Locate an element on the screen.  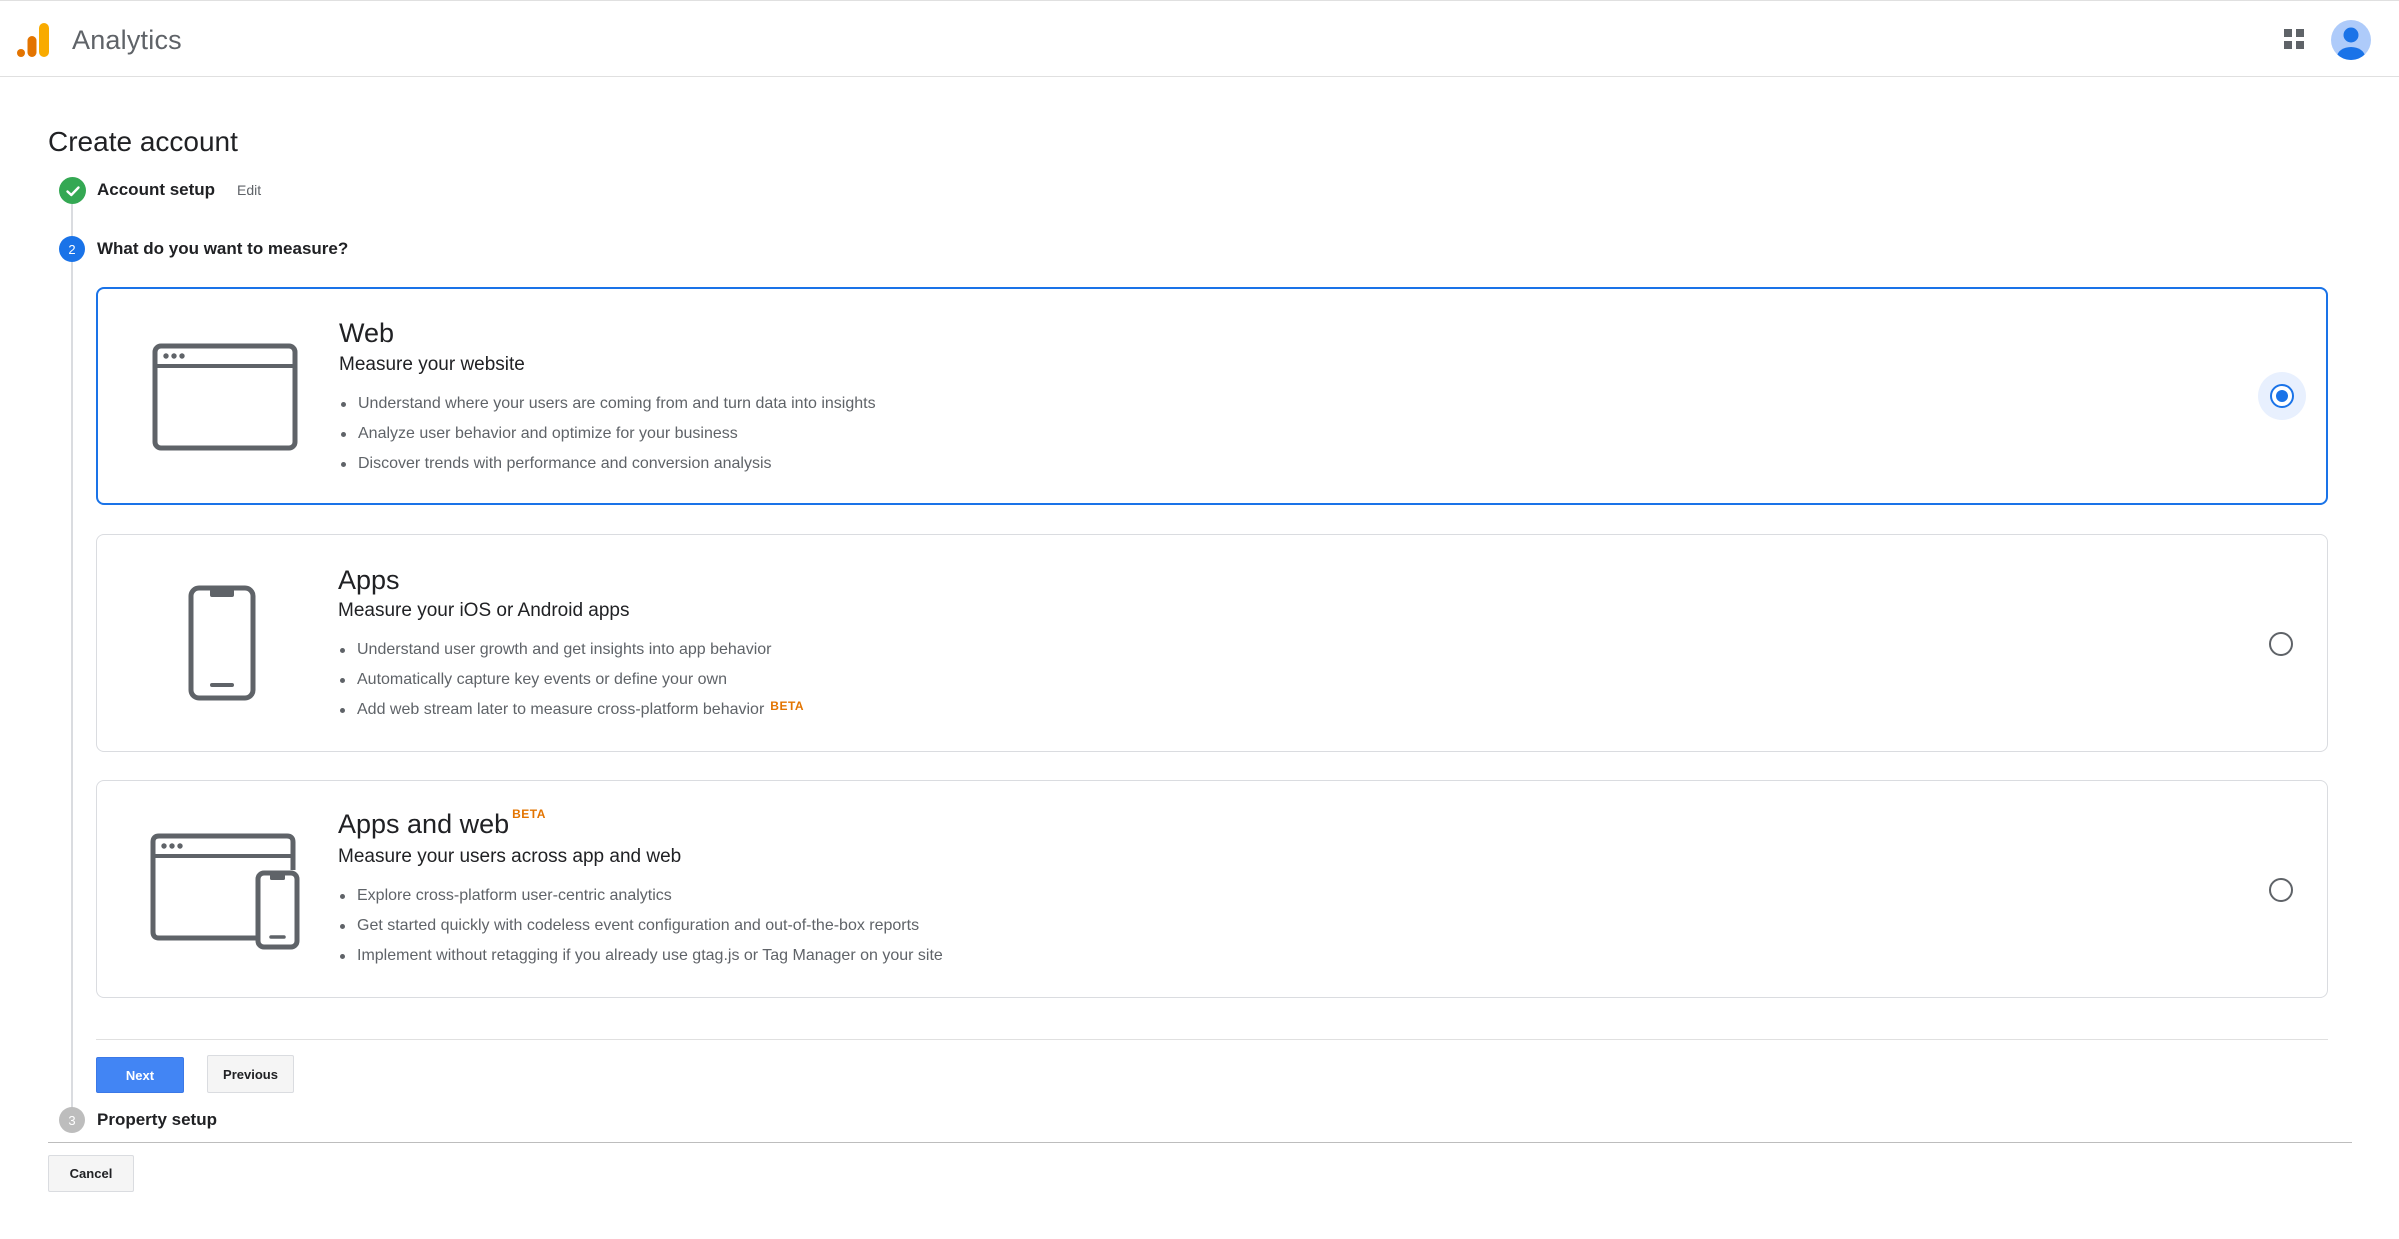
option-subtitle: Measure your users across app and web is located at coordinates (510, 856).